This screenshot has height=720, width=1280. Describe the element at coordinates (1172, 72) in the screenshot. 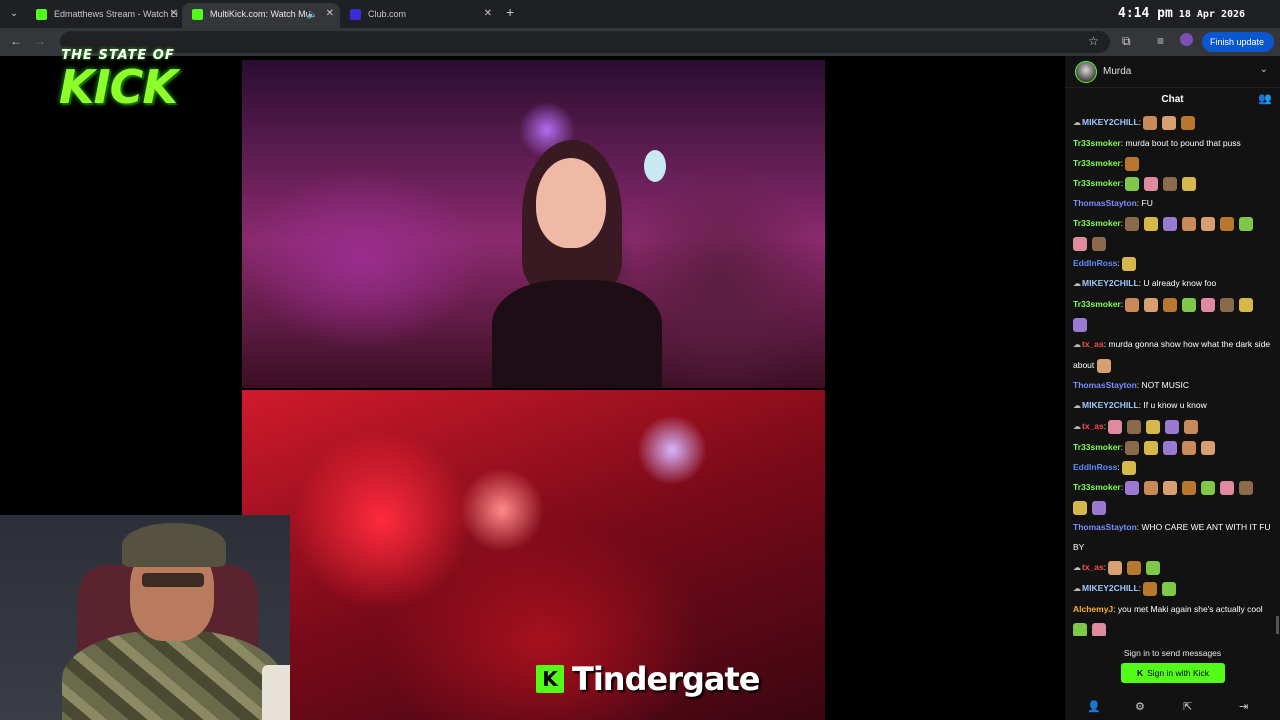

I see `chat-channel-header: Murda ⌄` at that location.